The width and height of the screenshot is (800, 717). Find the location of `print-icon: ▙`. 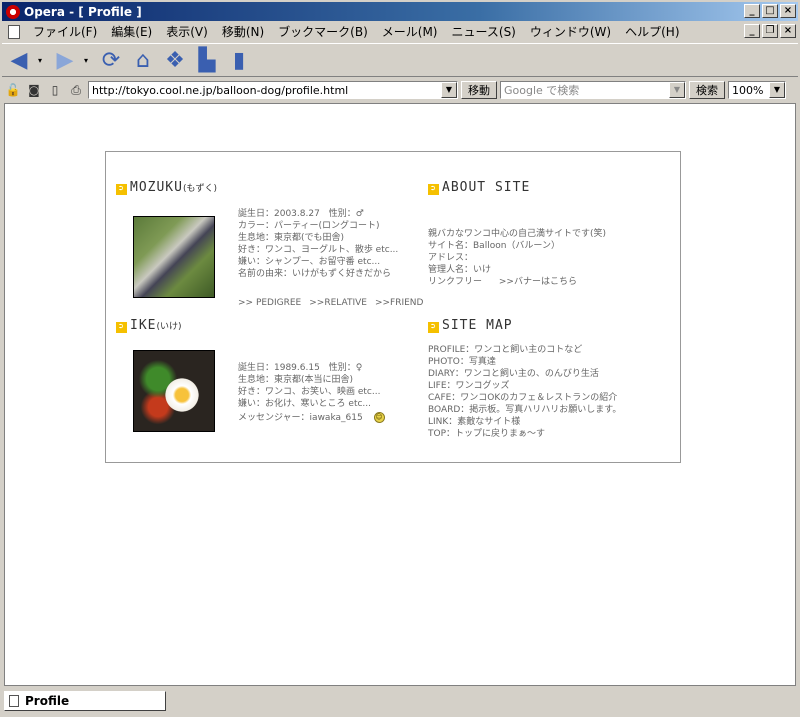

print-icon: ▙ is located at coordinates (207, 60).